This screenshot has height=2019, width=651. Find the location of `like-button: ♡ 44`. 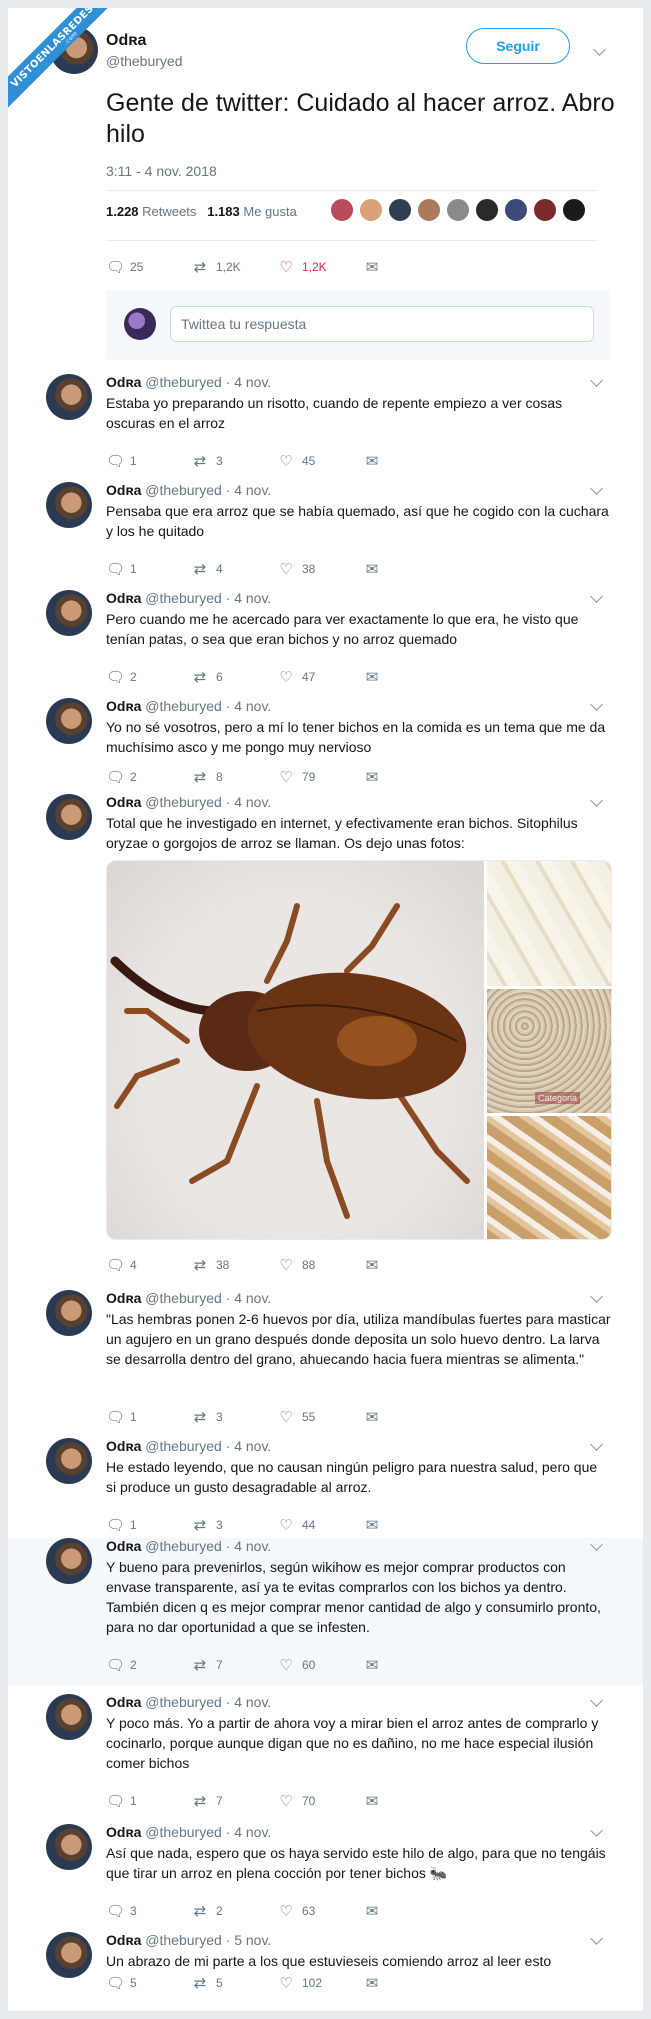

like-button: ♡ 44 is located at coordinates (321, 1525).